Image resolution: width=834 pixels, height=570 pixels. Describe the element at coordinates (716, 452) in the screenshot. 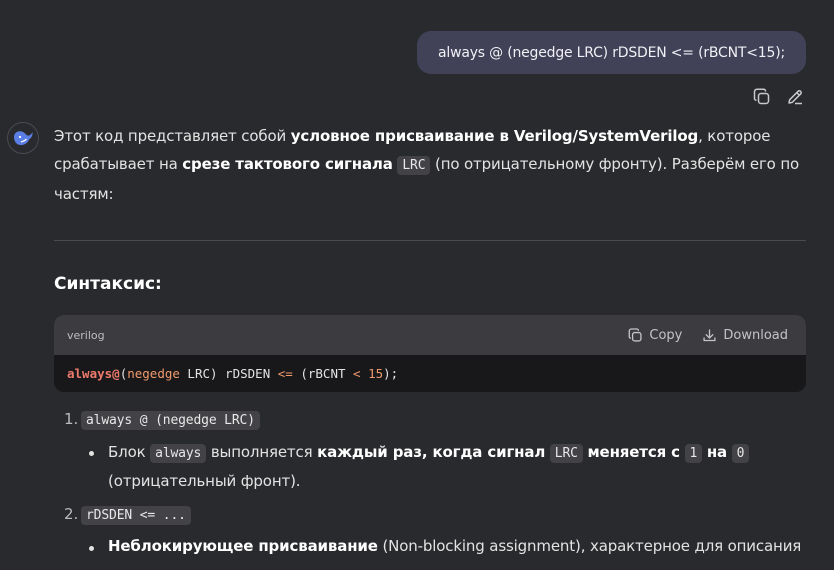

I see `bullet-bold-text: на` at that location.